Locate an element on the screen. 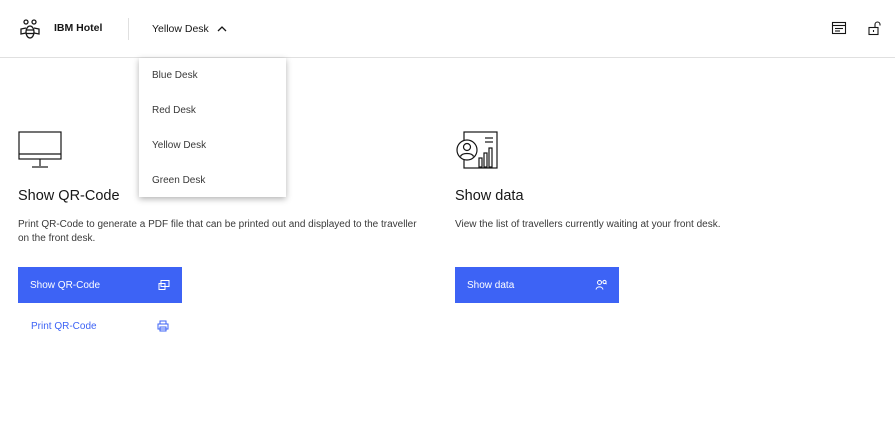 The height and width of the screenshot is (433, 895). monitor-icon is located at coordinates (40, 149).